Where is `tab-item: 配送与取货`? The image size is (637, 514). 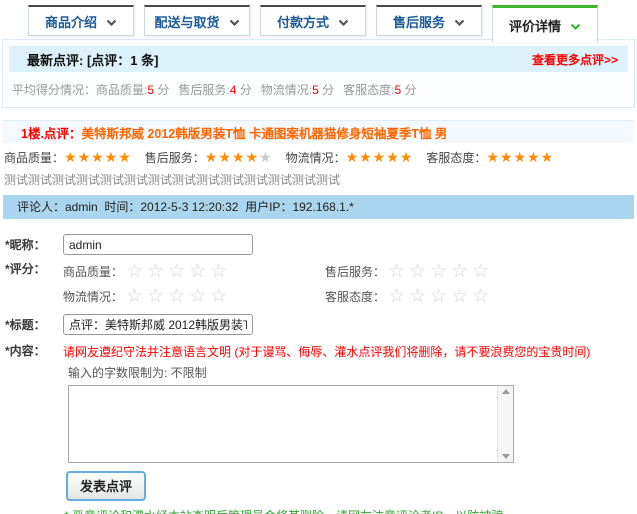 tab-item: 配送与取货 is located at coordinates (197, 20).